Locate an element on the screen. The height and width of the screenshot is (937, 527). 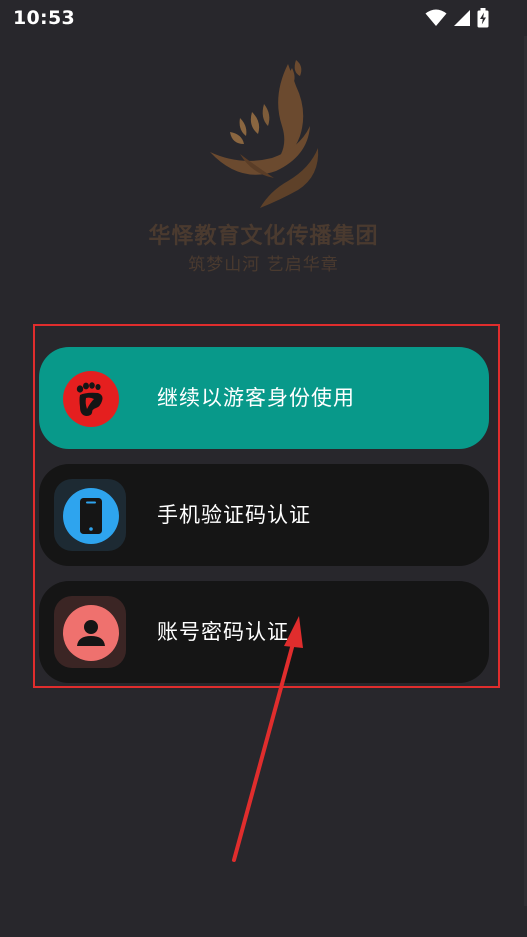
brand-slogan: 筑梦山河 艺启华章 is located at coordinates (263, 265).